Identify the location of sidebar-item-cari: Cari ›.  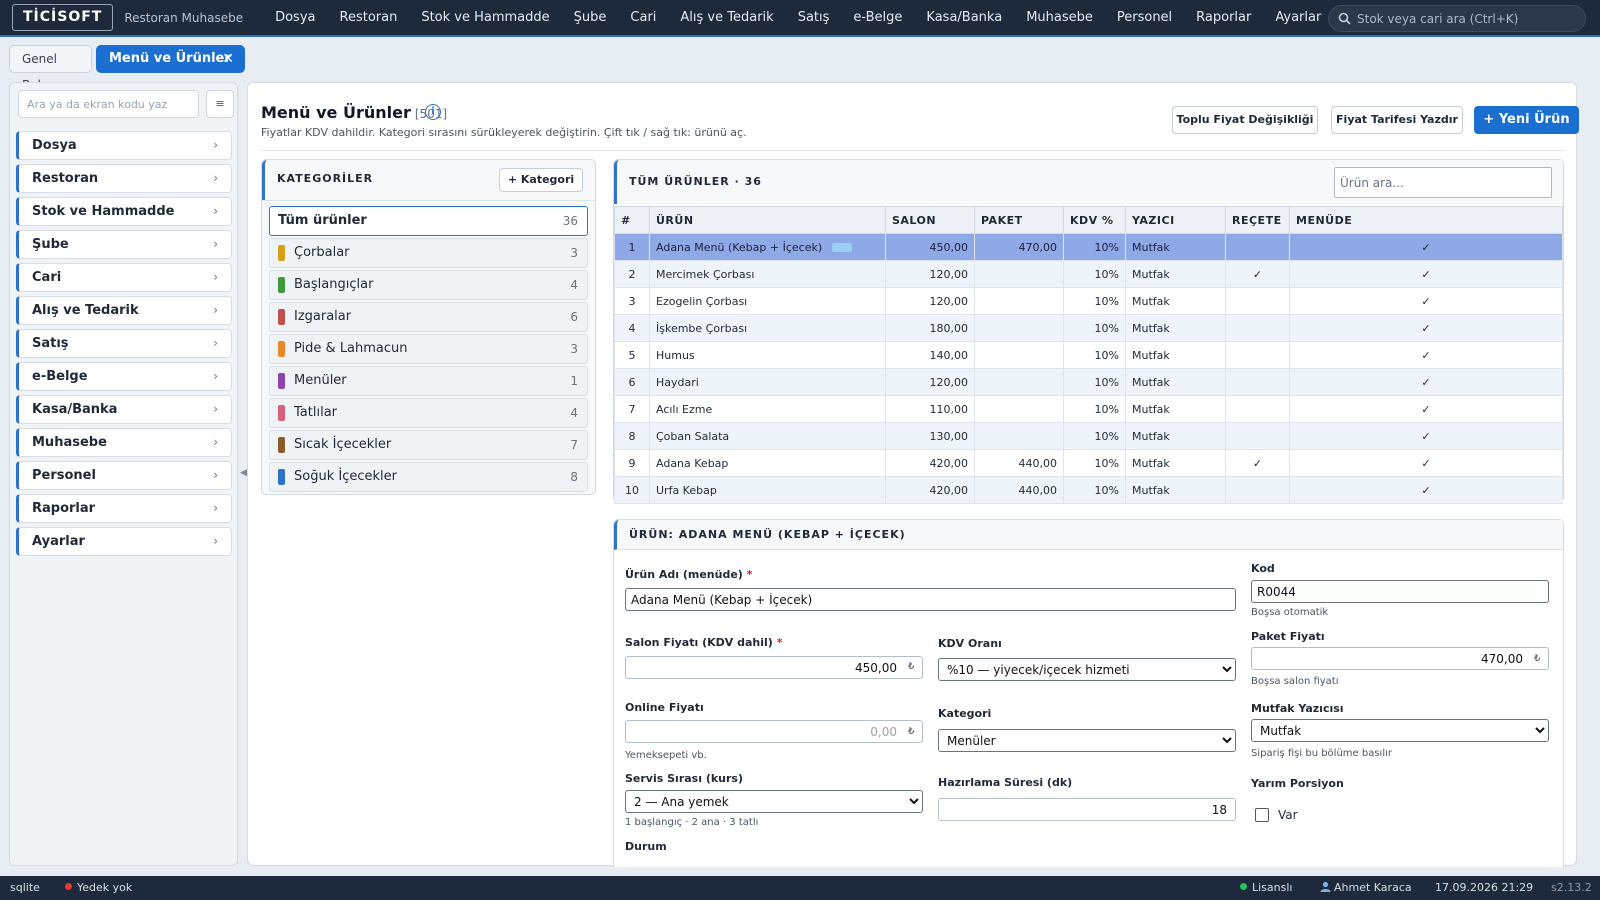
(124, 277).